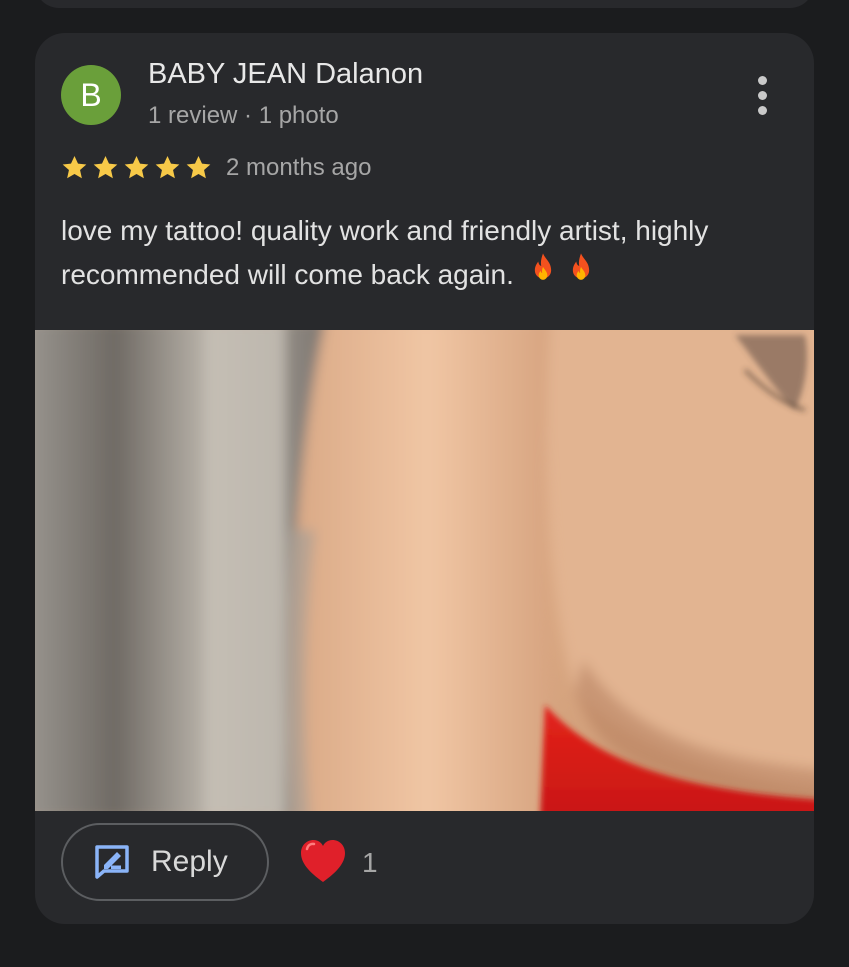 Image resolution: width=849 pixels, height=967 pixels. I want to click on reply-button: Reply, so click(165, 862).